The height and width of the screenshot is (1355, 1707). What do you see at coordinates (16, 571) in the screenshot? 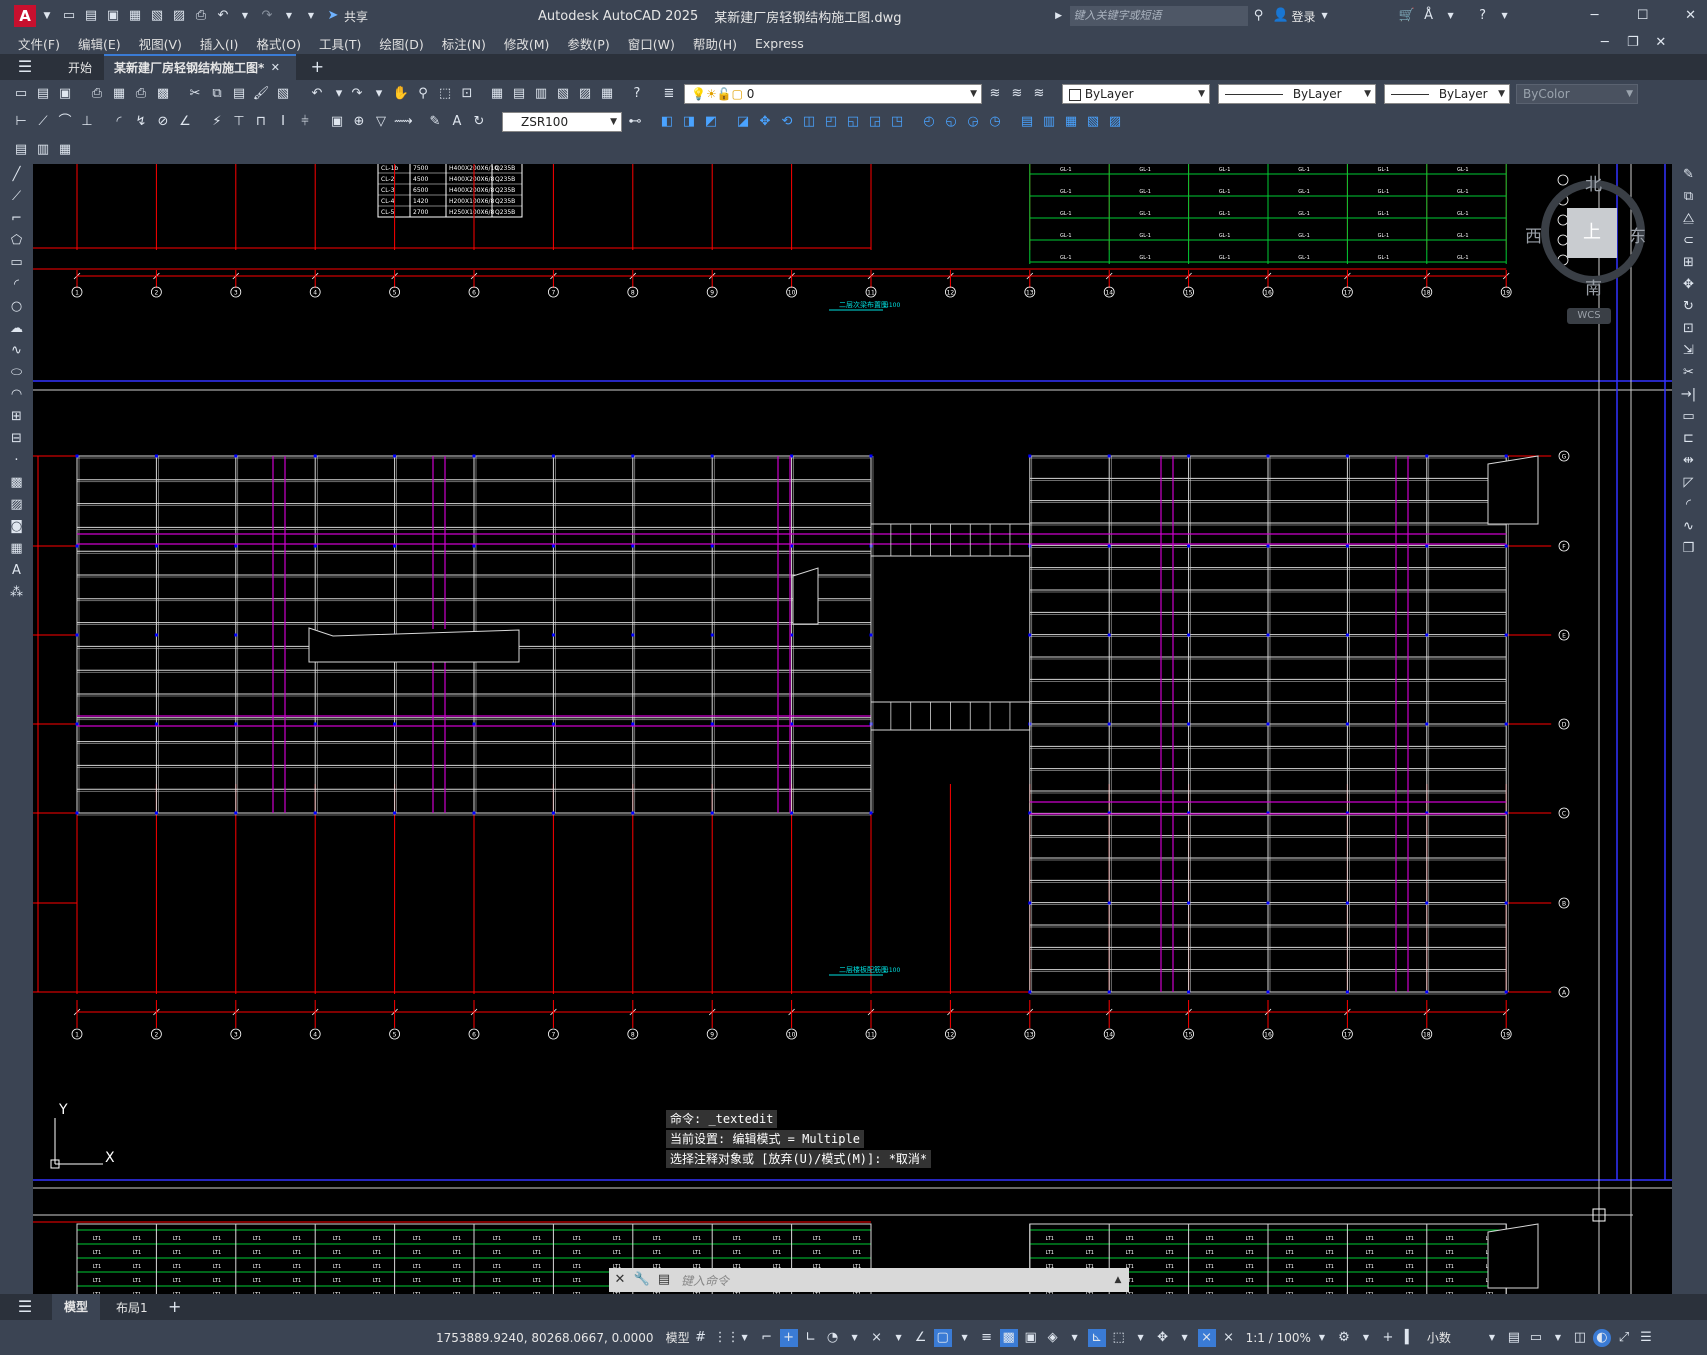
I see `mtext-tool-icon: A` at bounding box center [16, 571].